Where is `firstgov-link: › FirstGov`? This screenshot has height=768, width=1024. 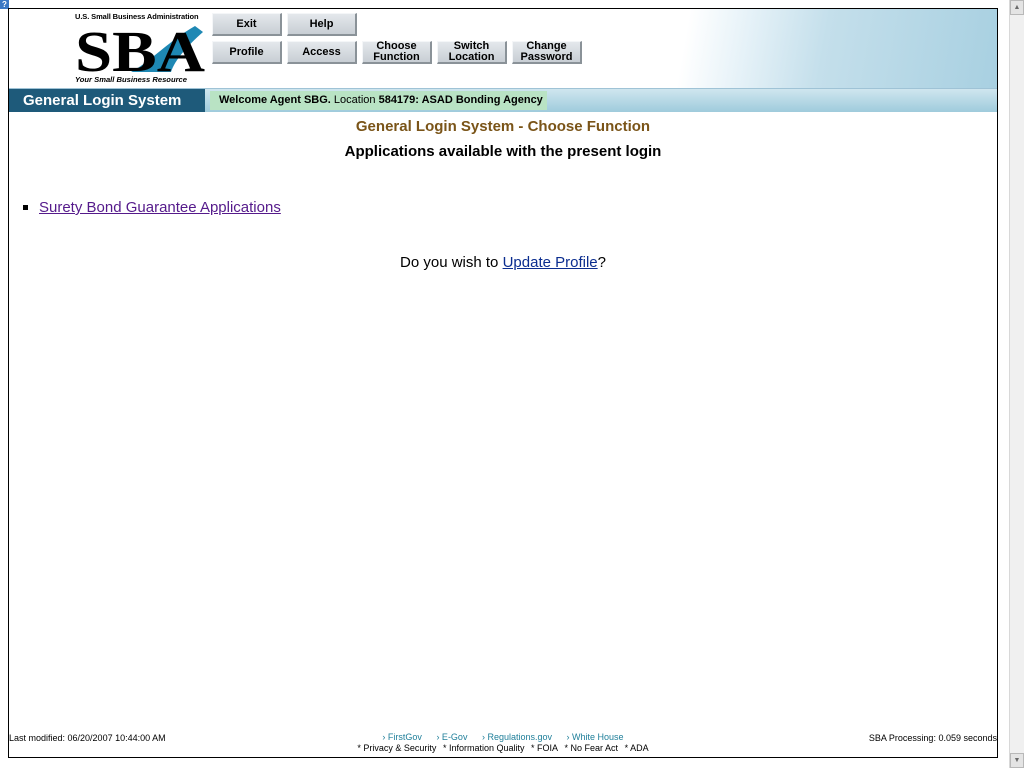 firstgov-link: › FirstGov is located at coordinates (402, 737).